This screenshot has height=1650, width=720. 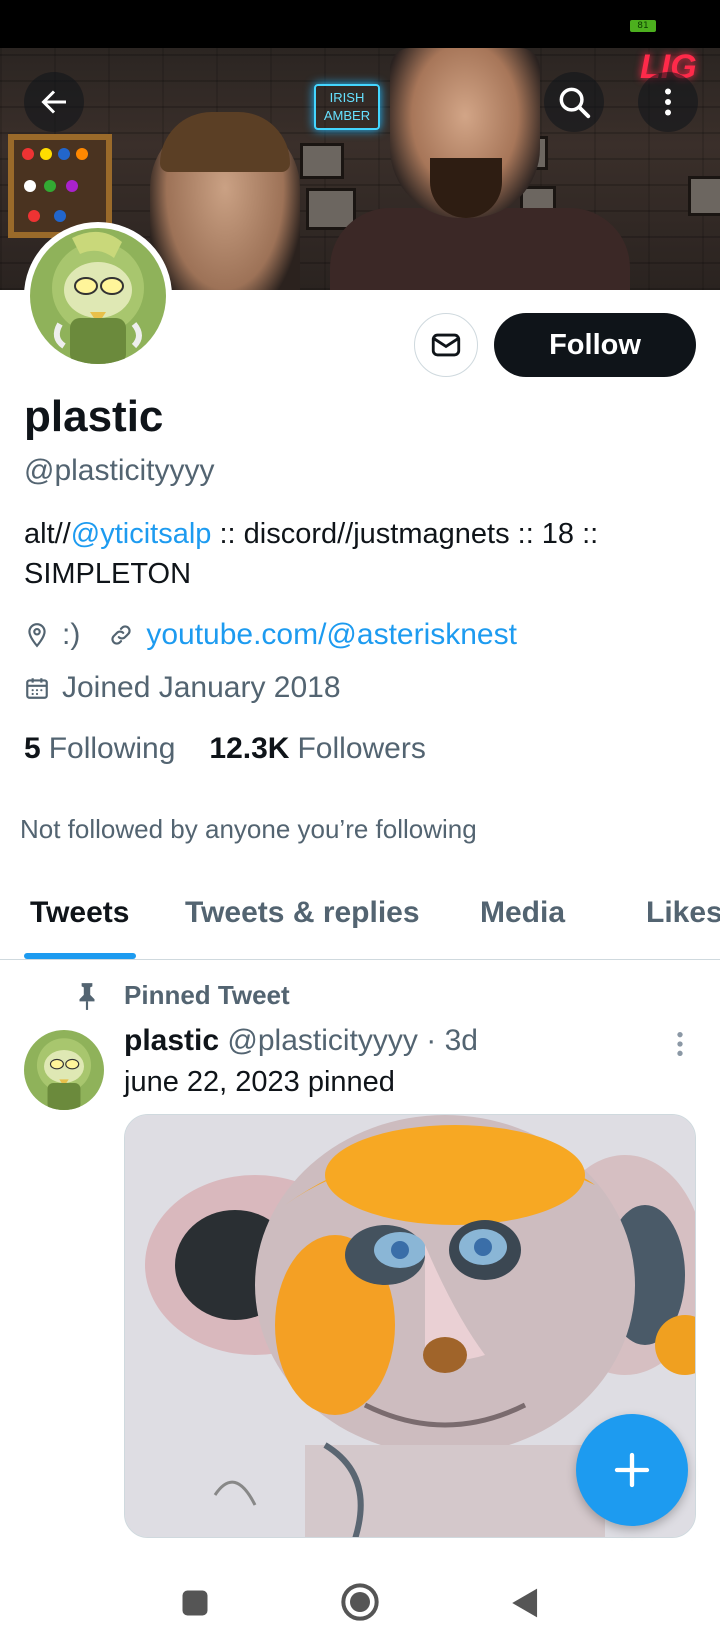 I want to click on tweet-time: 3d, so click(x=461, y=1040).